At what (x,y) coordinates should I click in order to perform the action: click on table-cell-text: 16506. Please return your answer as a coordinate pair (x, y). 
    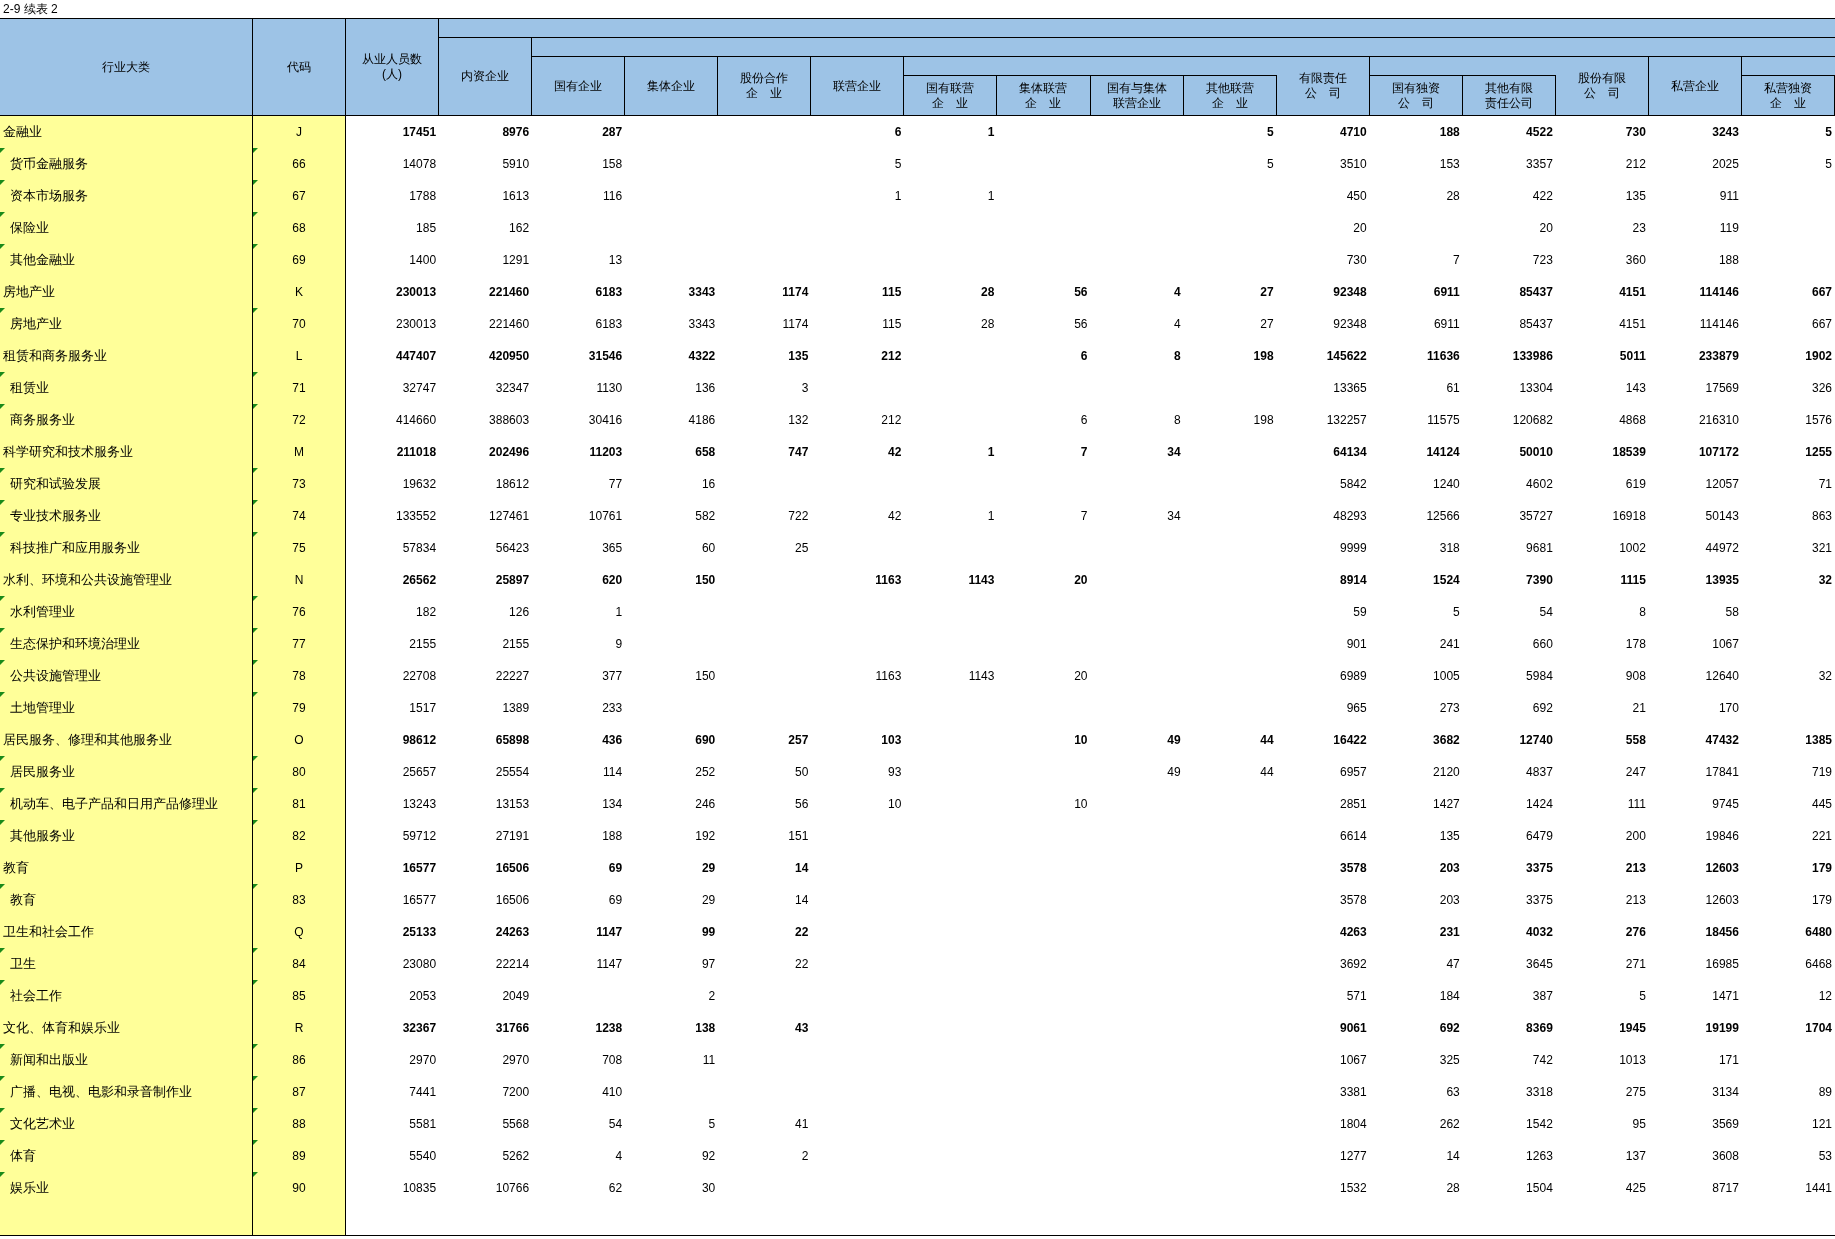
    Looking at the image, I should click on (512, 868).